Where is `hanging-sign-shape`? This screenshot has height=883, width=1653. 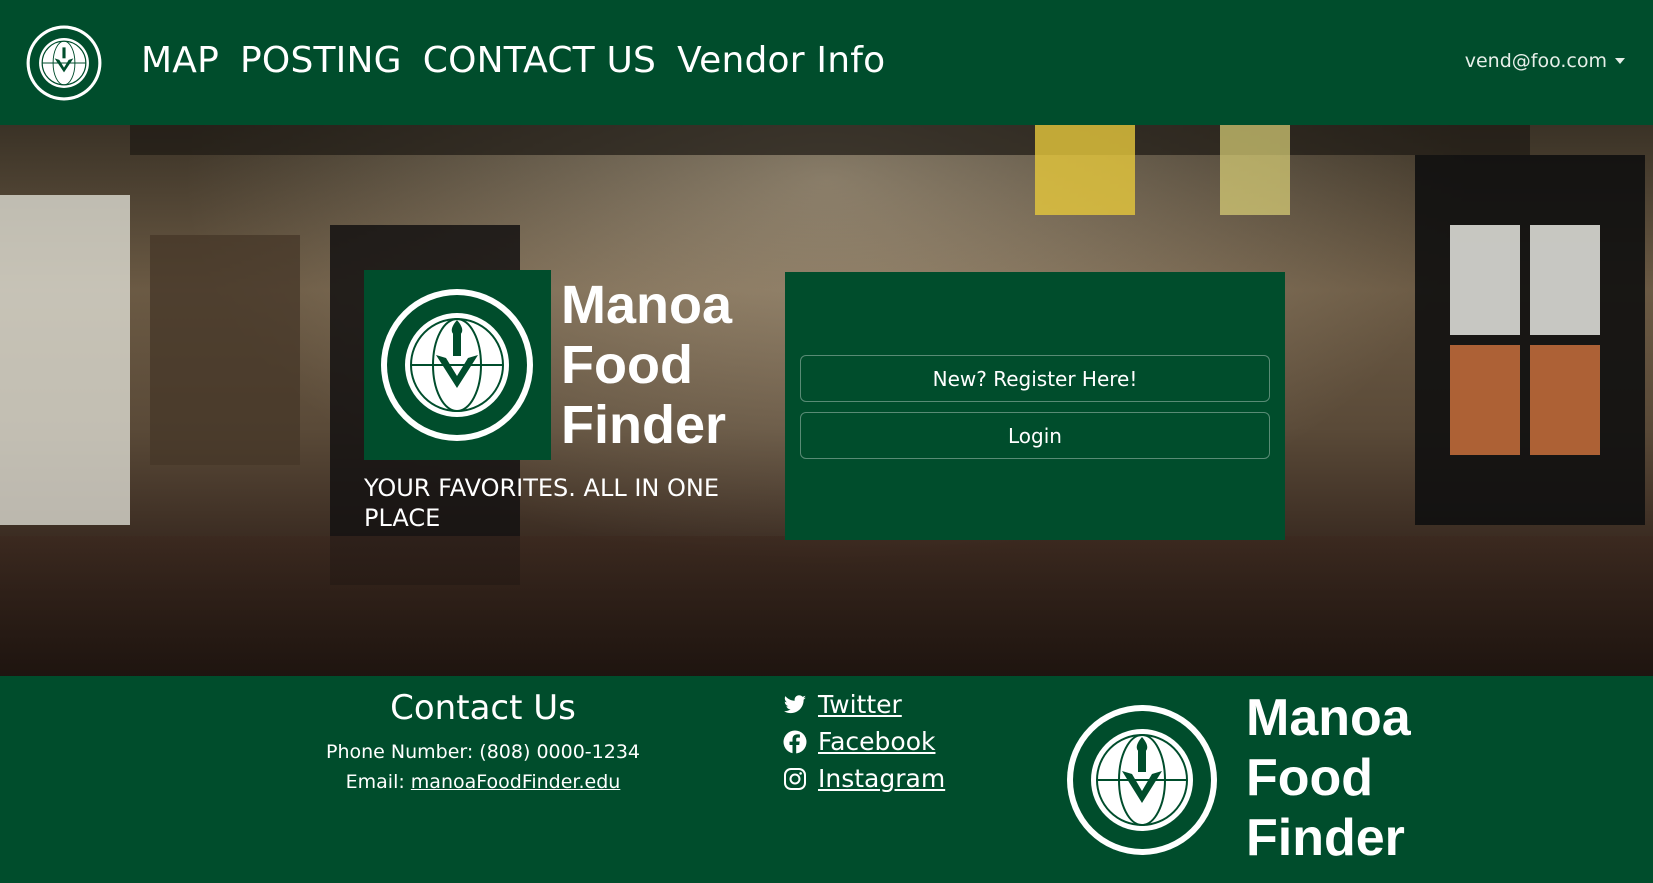
hanging-sign-shape is located at coordinates (1255, 170).